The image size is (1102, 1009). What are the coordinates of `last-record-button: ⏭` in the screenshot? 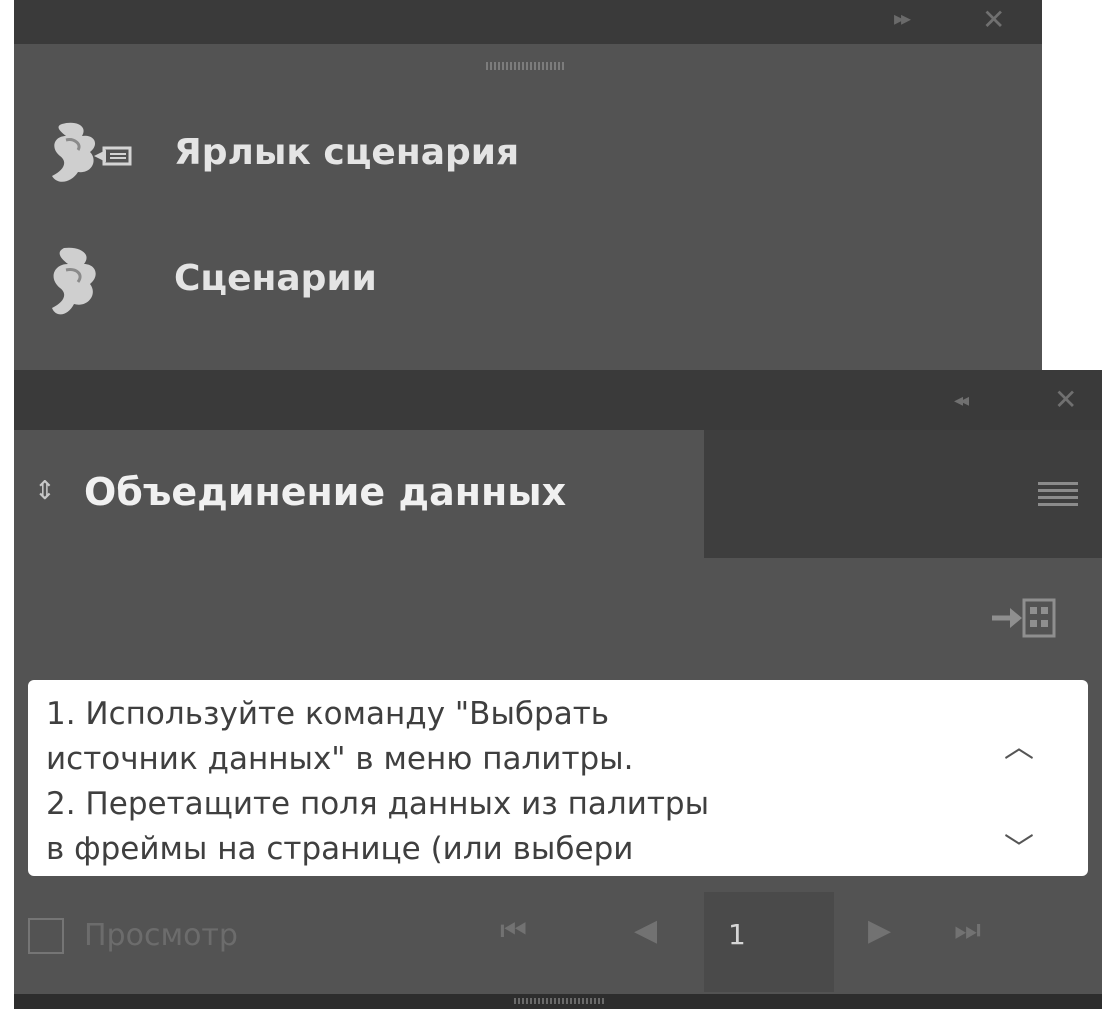 It's located at (967, 931).